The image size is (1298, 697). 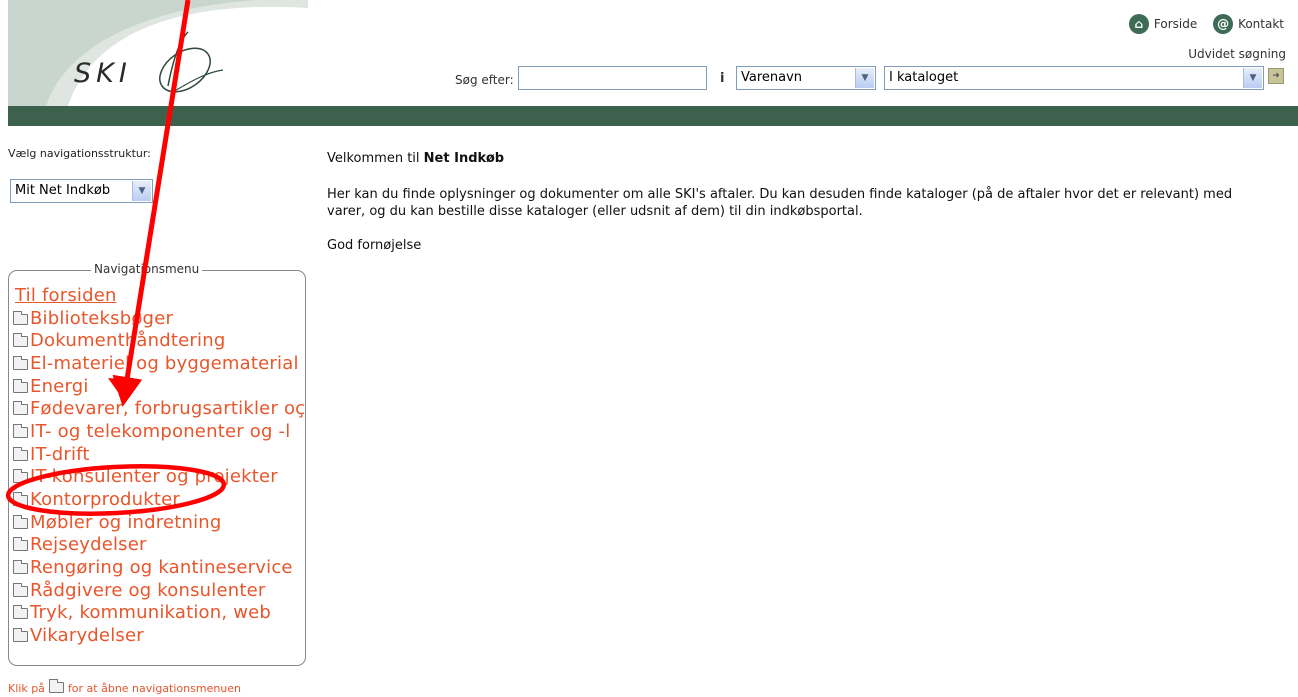 What do you see at coordinates (126, 522) in the screenshot?
I see `nav-item-label: Møbler og indretning` at bounding box center [126, 522].